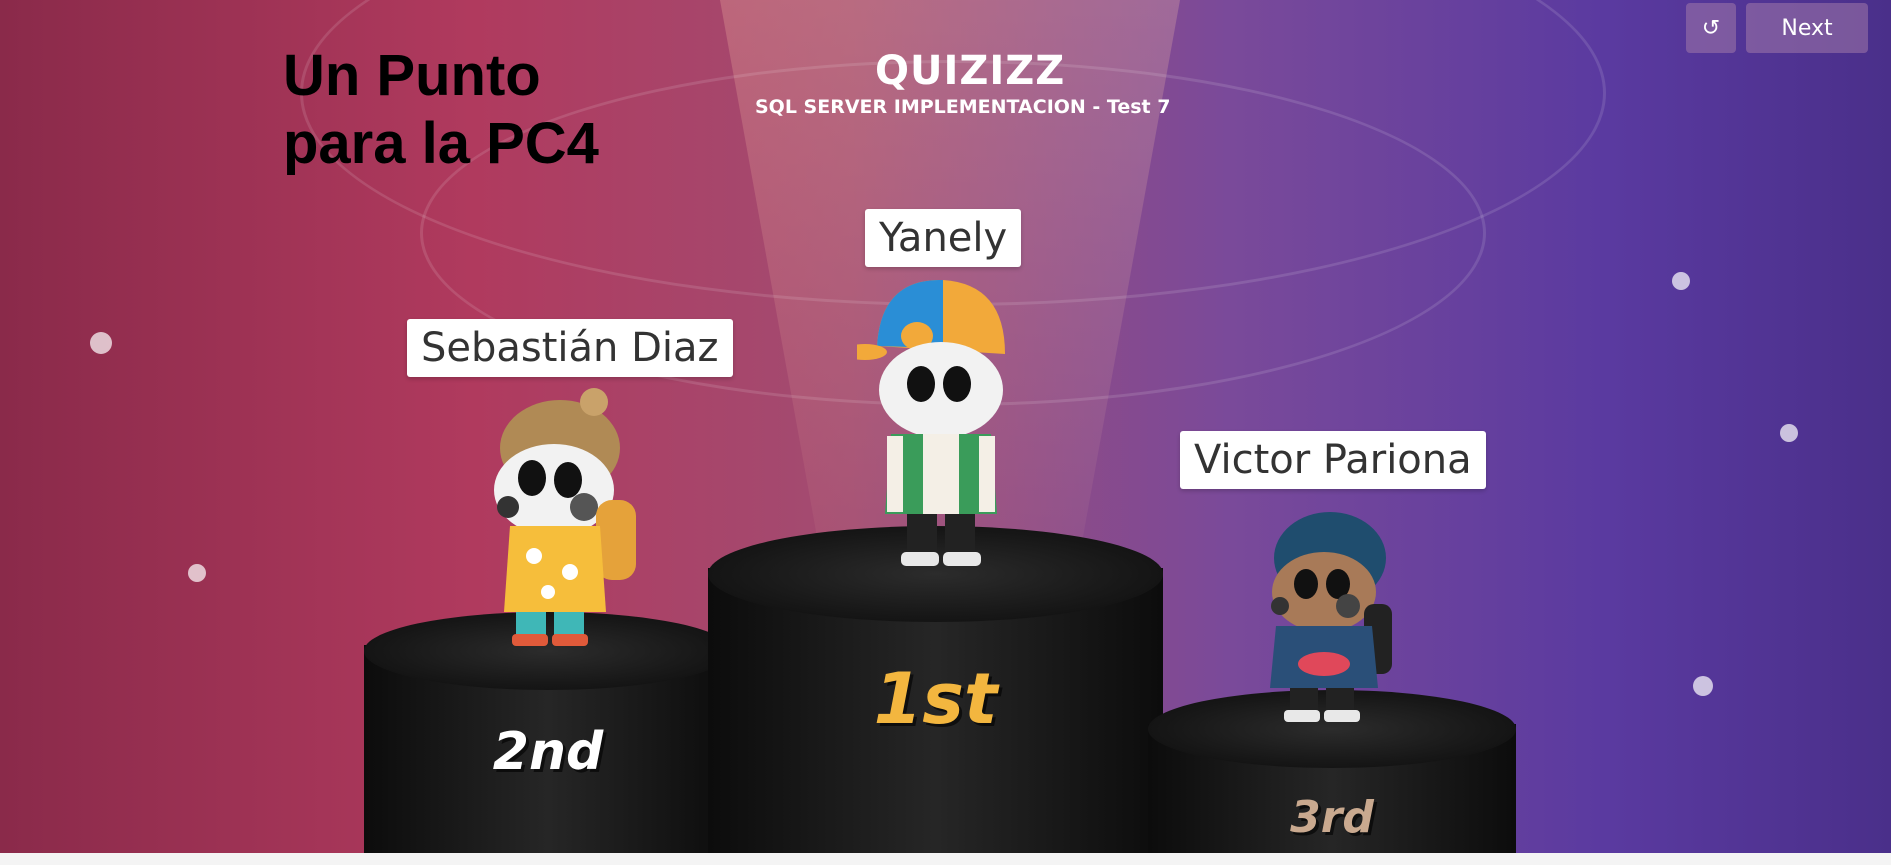  I want to click on rank-label-2nd: 2nd, so click(548, 752).